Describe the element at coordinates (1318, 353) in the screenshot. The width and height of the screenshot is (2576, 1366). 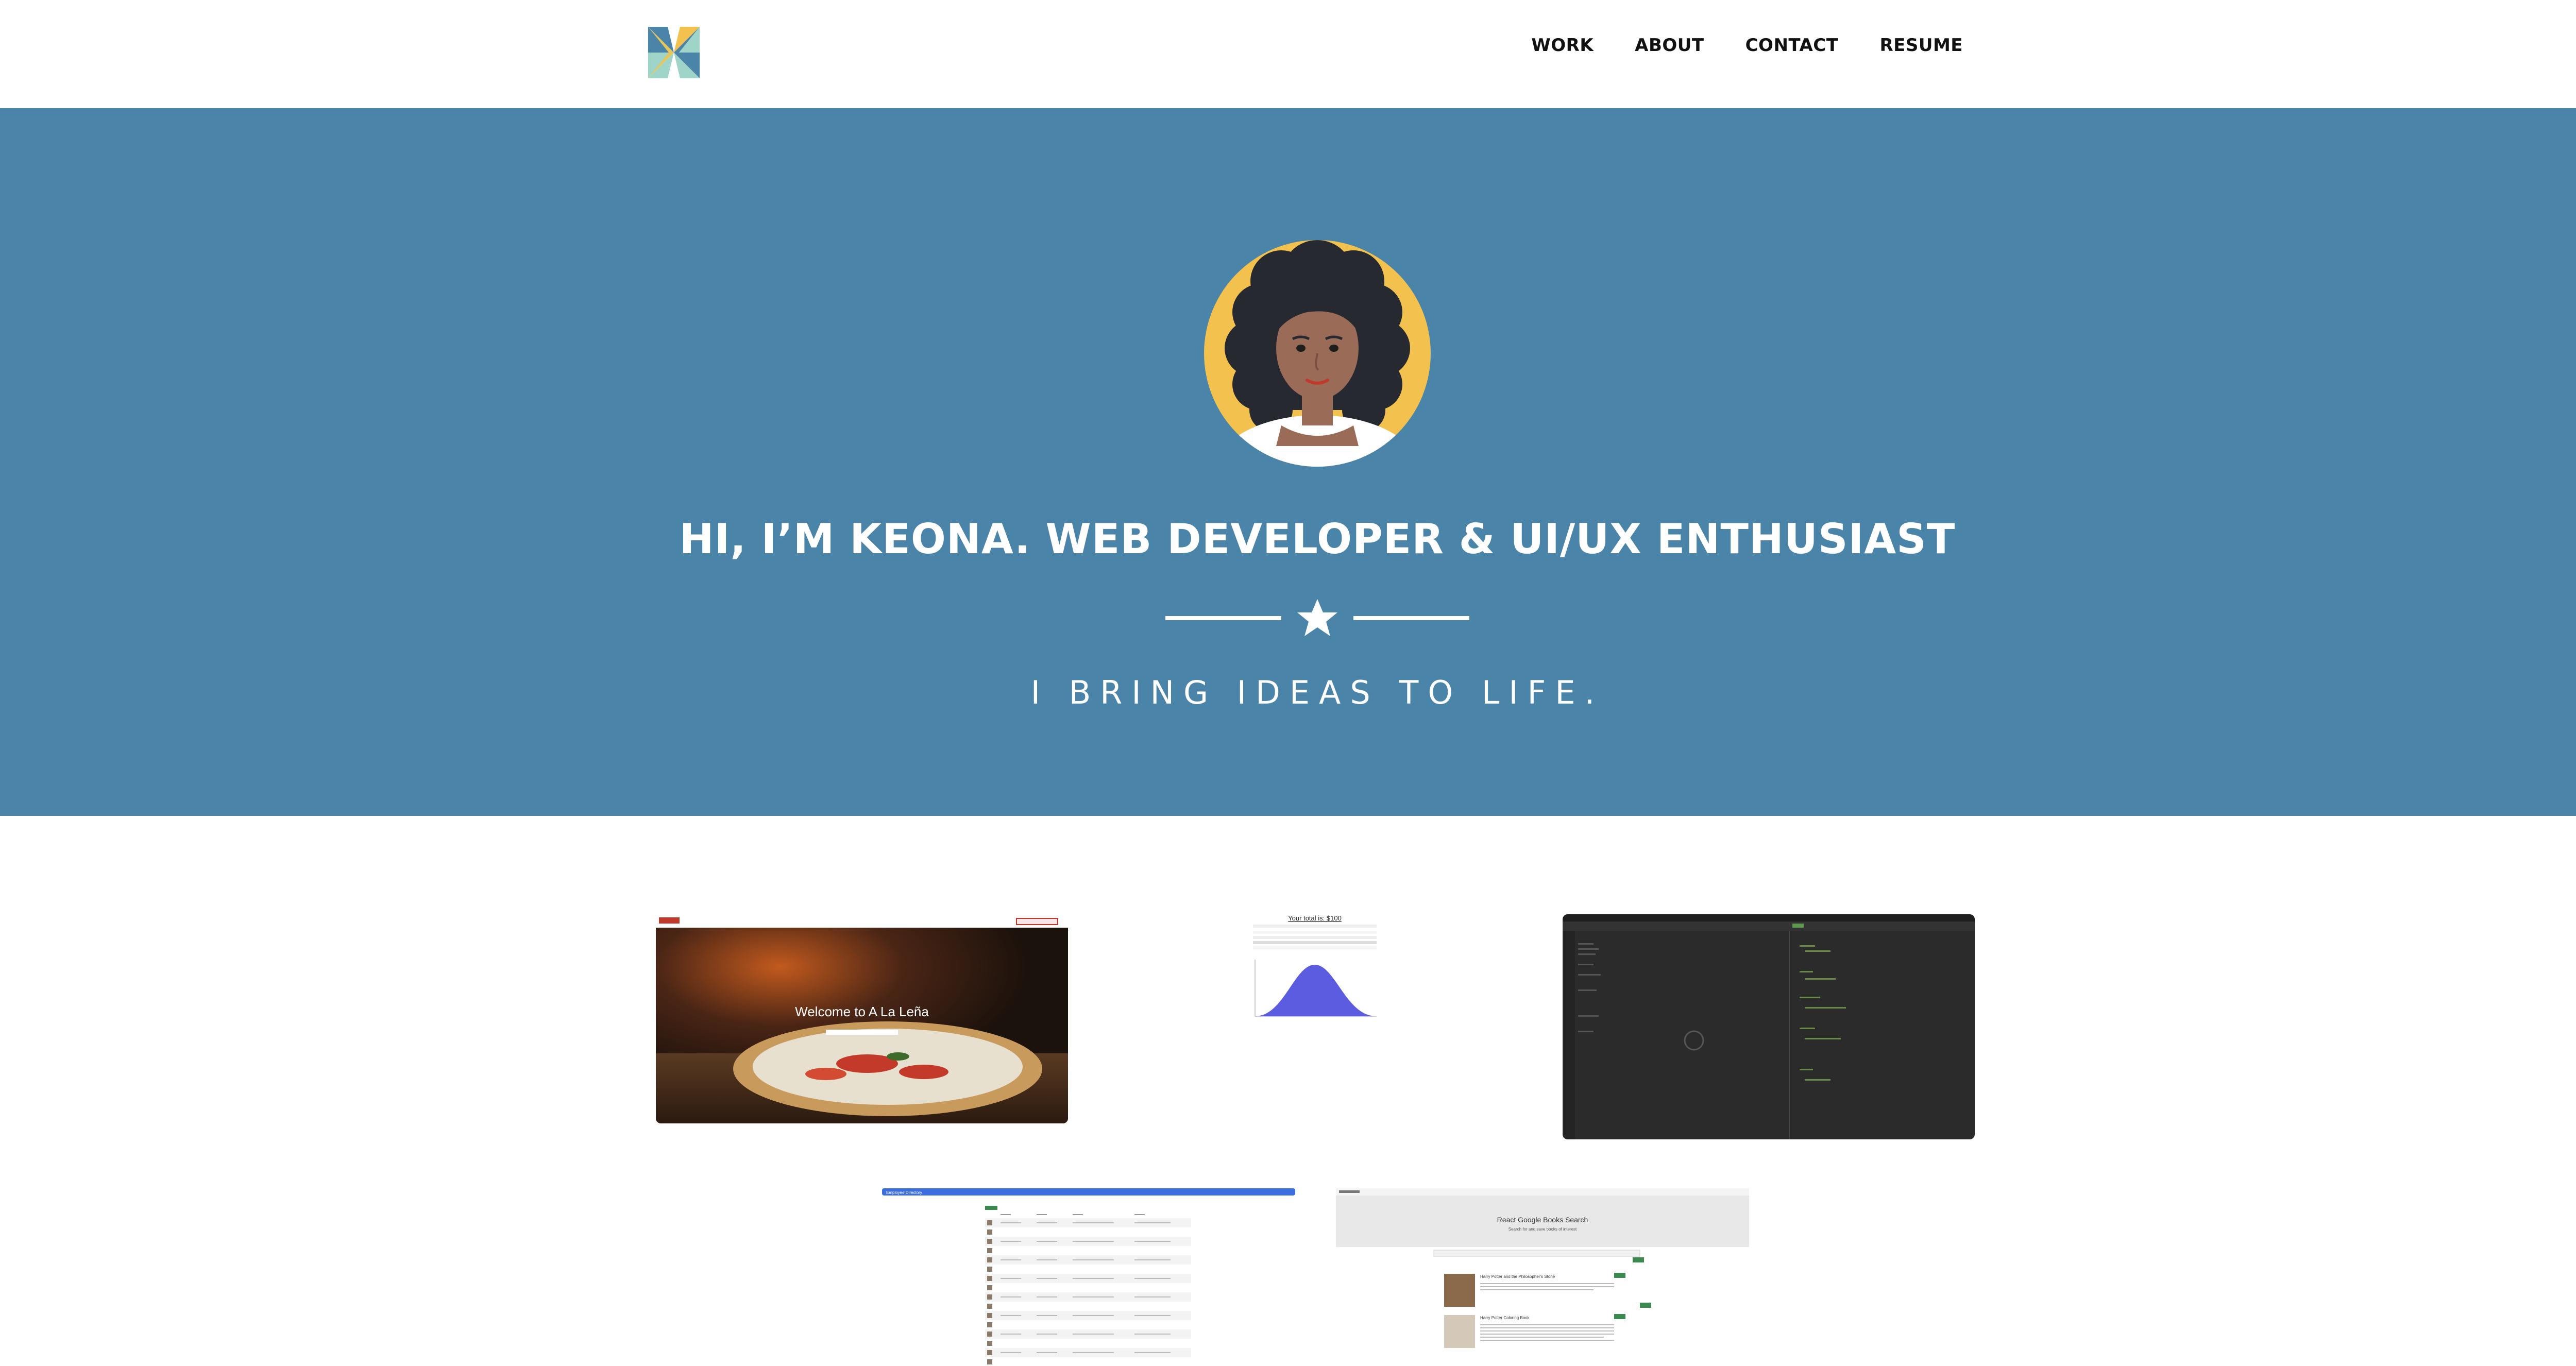
I see `avatar-illustration` at that location.